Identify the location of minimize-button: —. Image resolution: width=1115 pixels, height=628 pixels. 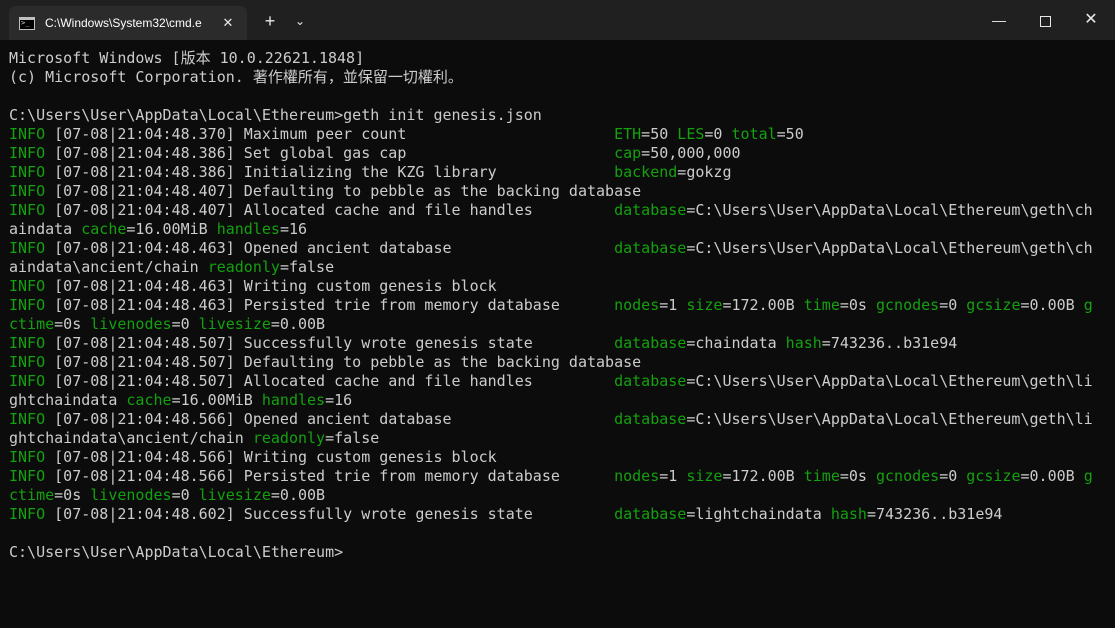
(999, 20).